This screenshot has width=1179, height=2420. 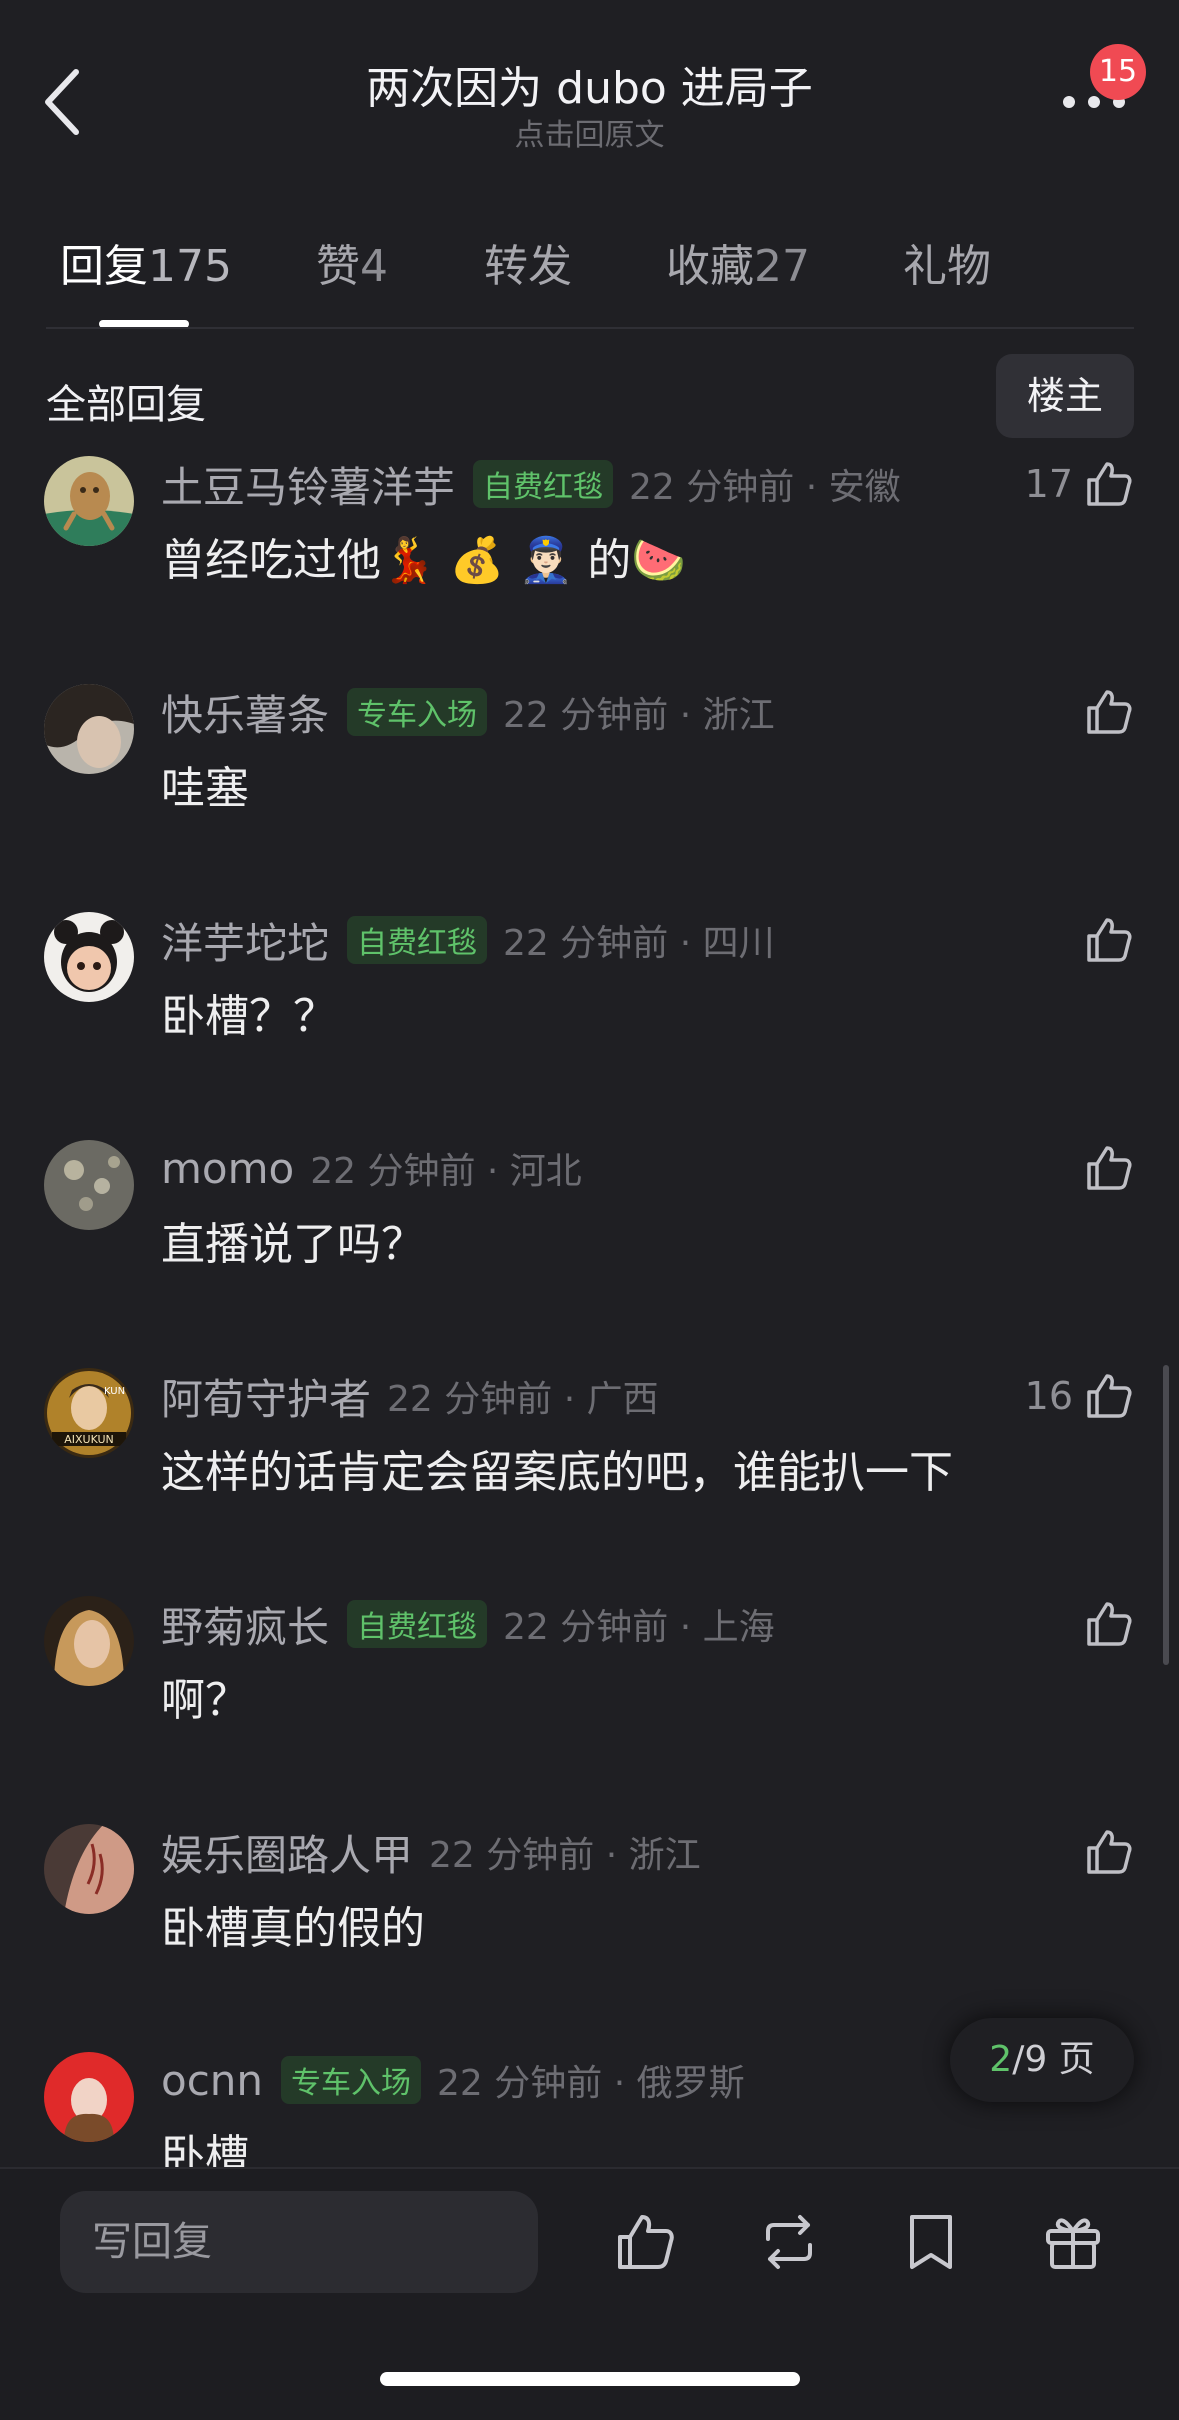 What do you see at coordinates (639, 1627) in the screenshot?
I see `timestamp-location: 22 分钟前 · 上海` at bounding box center [639, 1627].